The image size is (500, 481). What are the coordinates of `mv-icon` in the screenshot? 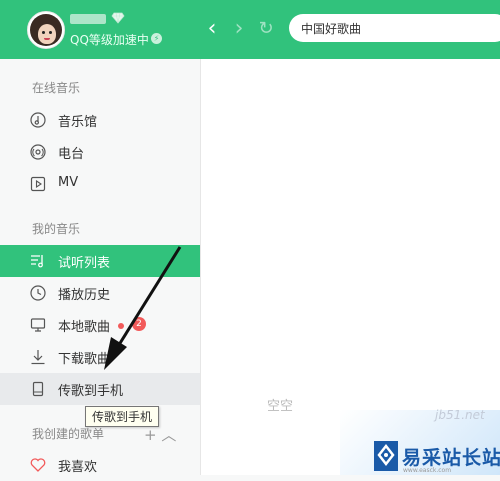 It's located at (38, 184).